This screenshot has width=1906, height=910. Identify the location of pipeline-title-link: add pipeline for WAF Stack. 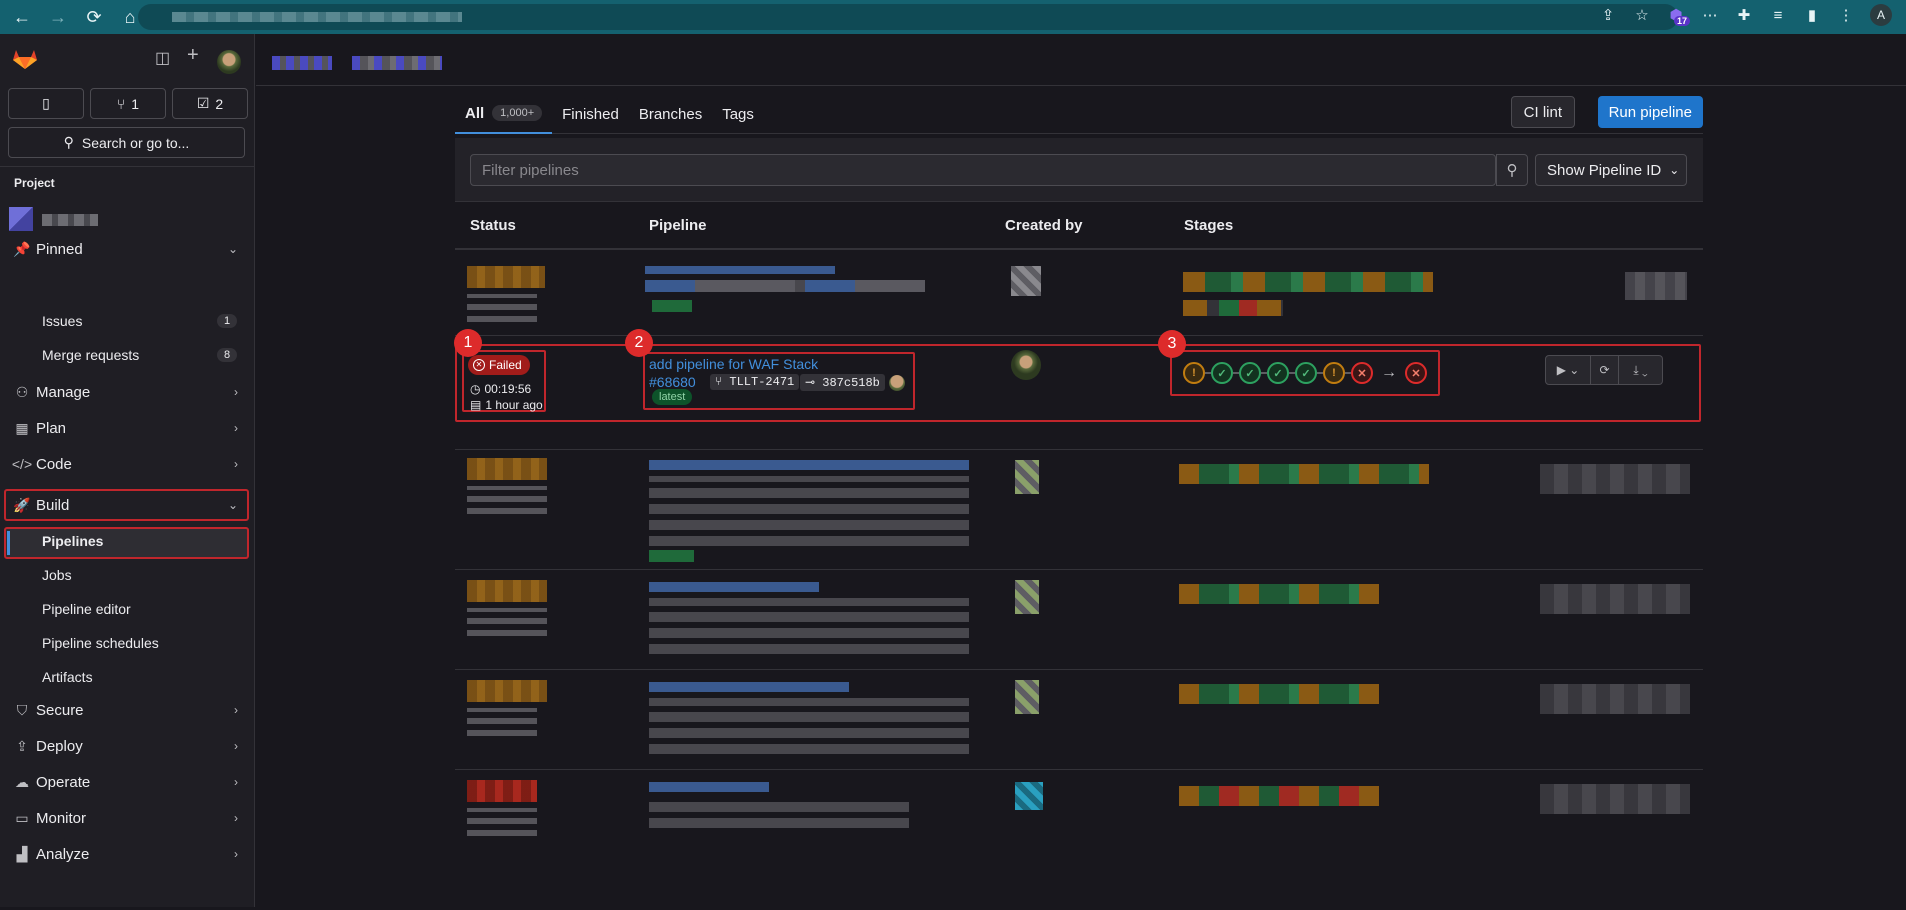
(733, 364).